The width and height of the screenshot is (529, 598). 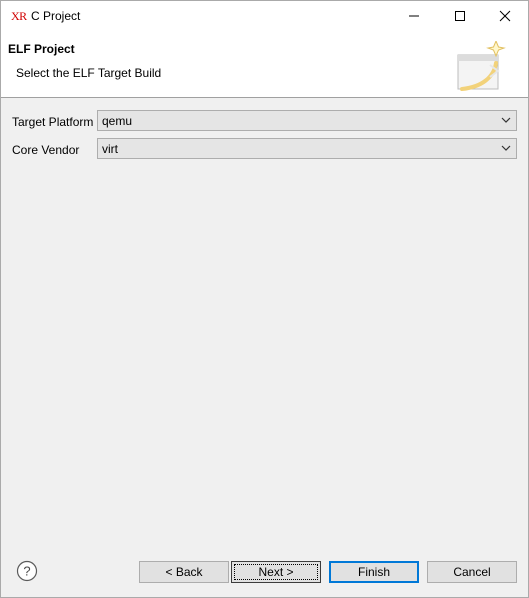 What do you see at coordinates (56, 16) in the screenshot?
I see `window-title: C Project` at bounding box center [56, 16].